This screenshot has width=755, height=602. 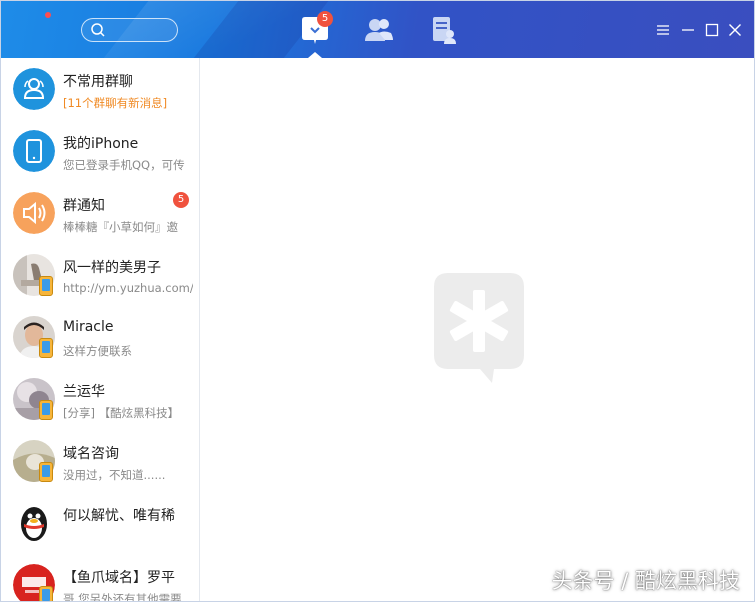 I want to click on conversation-item: 【鱼爪域名】罗平 哥 您另外还有其他需要, so click(x=100, y=578).